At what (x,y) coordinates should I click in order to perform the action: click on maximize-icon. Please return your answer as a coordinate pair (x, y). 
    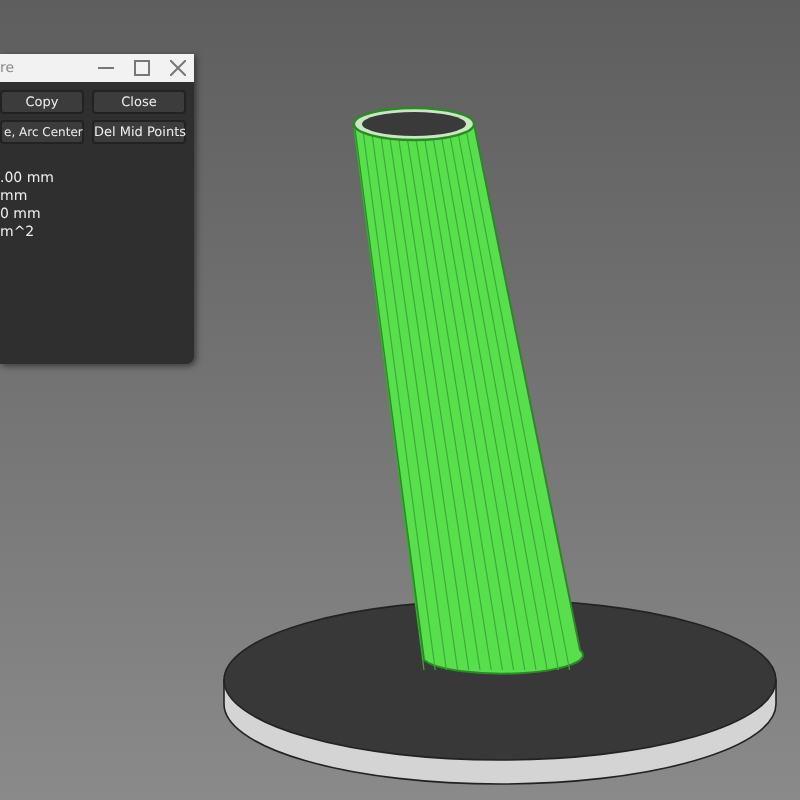
    Looking at the image, I should click on (142, 68).